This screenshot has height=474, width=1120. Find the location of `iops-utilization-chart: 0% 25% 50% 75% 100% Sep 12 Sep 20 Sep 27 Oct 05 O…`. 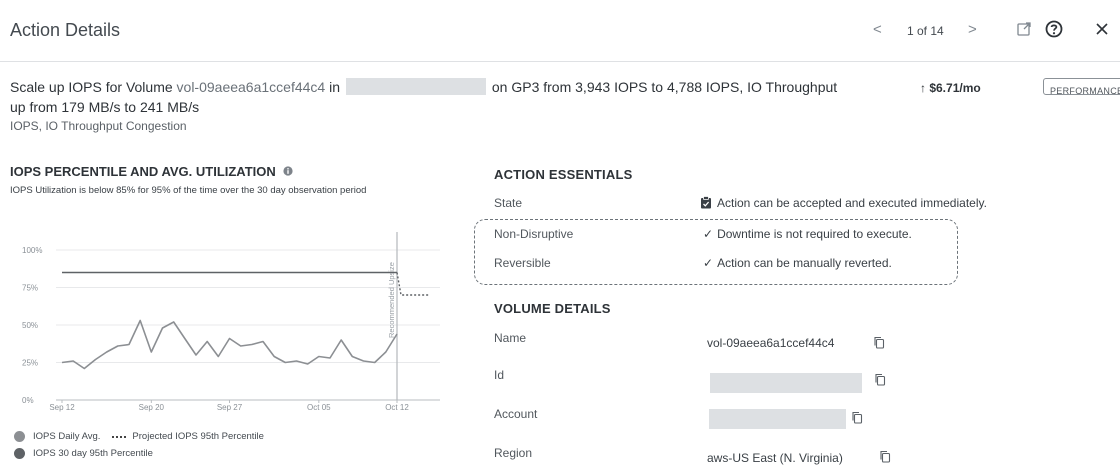

iops-utilization-chart: 0% 25% 50% 75% 100% Sep 12 Sep 20 Sep 27 Oct 05 O… is located at coordinates (231, 322).